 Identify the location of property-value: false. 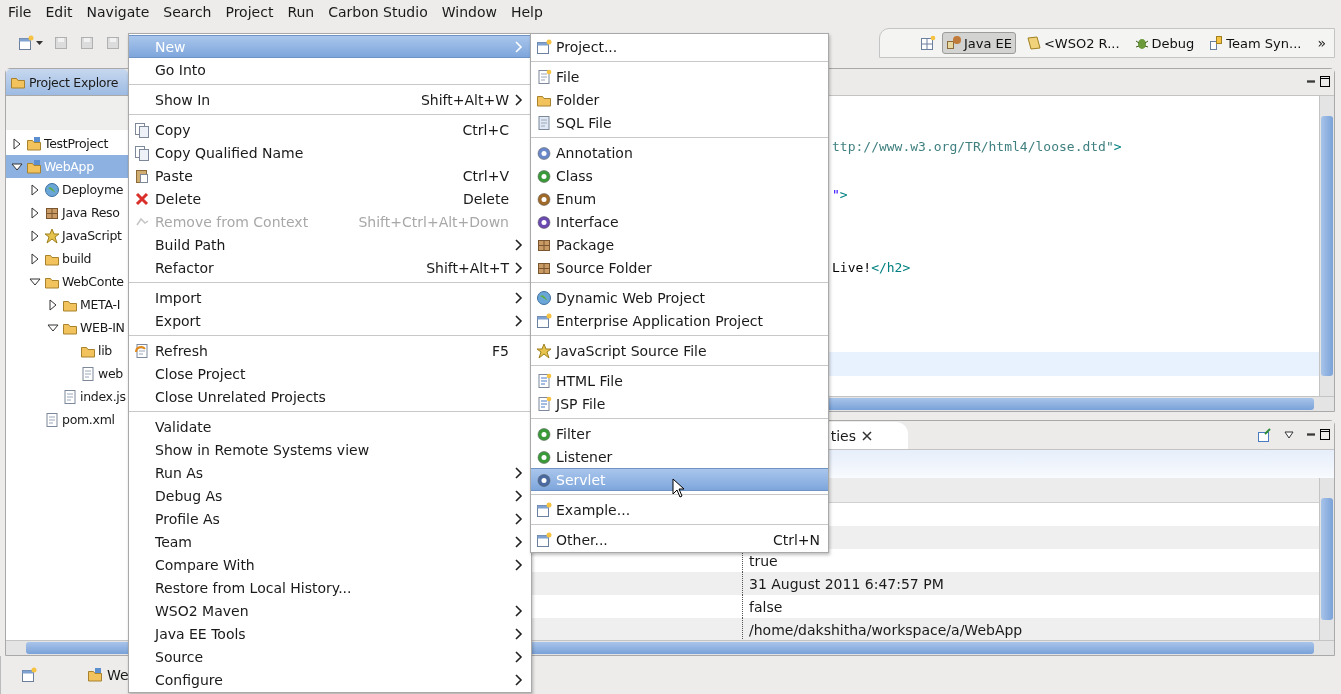
(765, 606).